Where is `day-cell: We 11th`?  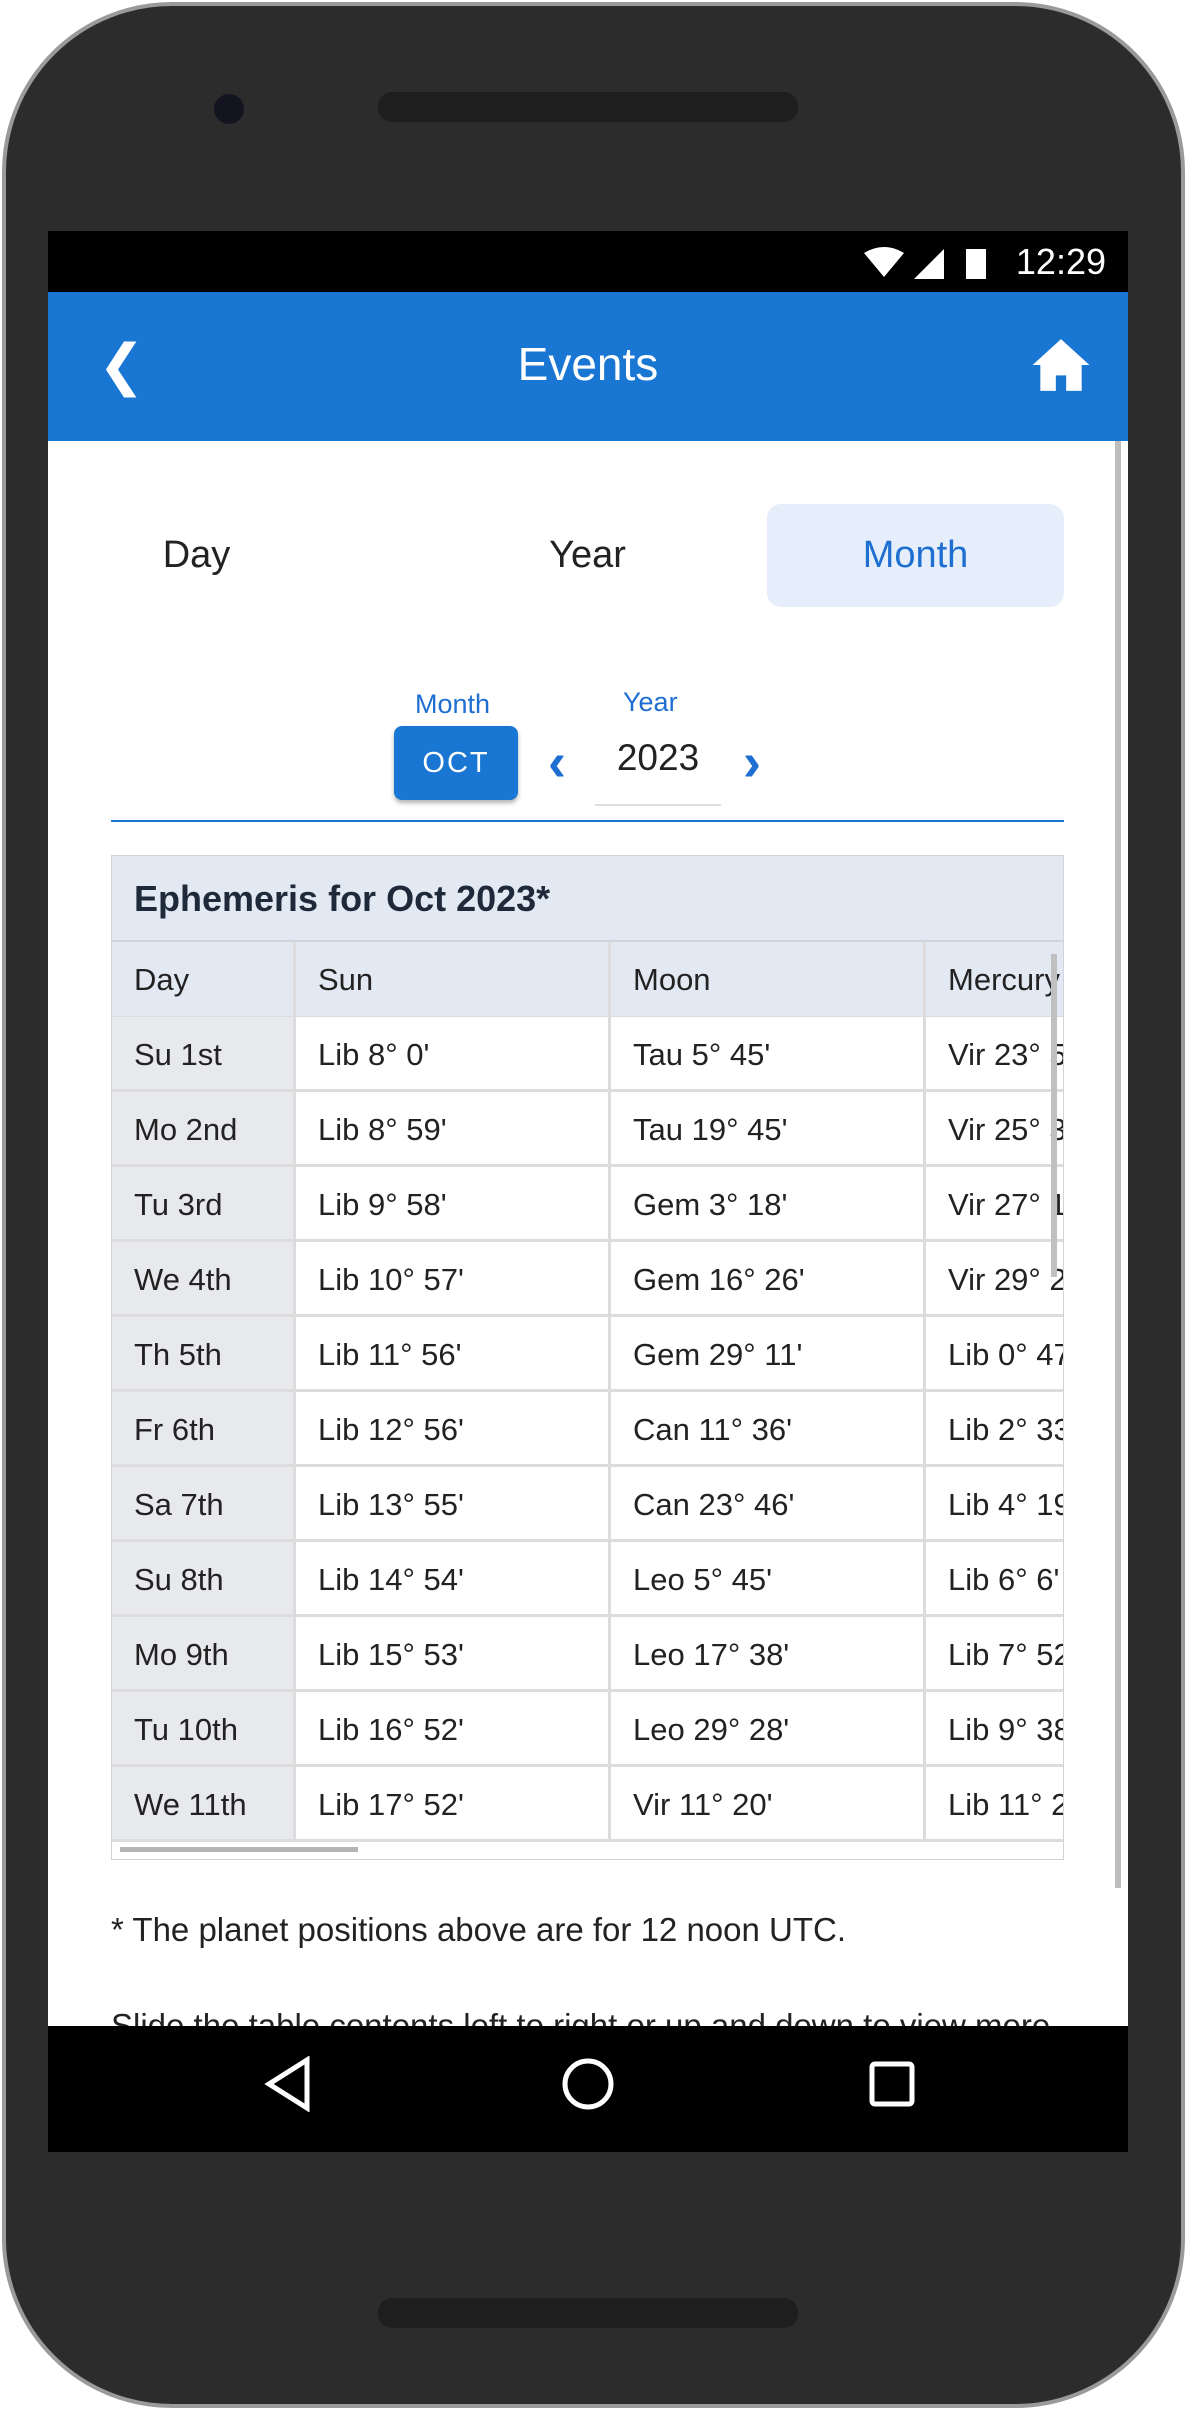
day-cell: We 11th is located at coordinates (204, 1803).